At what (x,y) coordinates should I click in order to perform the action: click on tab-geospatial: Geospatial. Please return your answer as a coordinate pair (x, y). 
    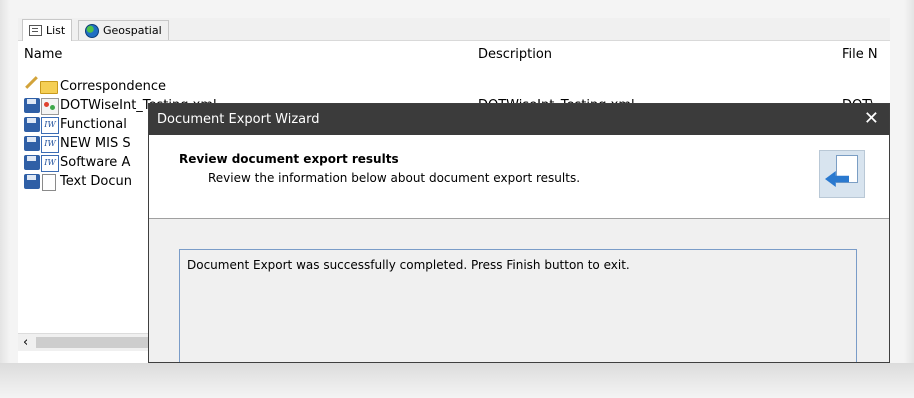
    Looking at the image, I should click on (123, 30).